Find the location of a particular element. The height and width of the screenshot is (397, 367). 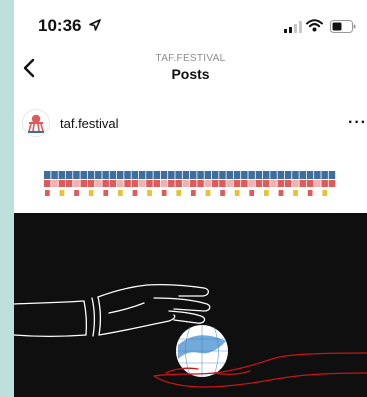

festival-logo-icon is located at coordinates (36, 123).